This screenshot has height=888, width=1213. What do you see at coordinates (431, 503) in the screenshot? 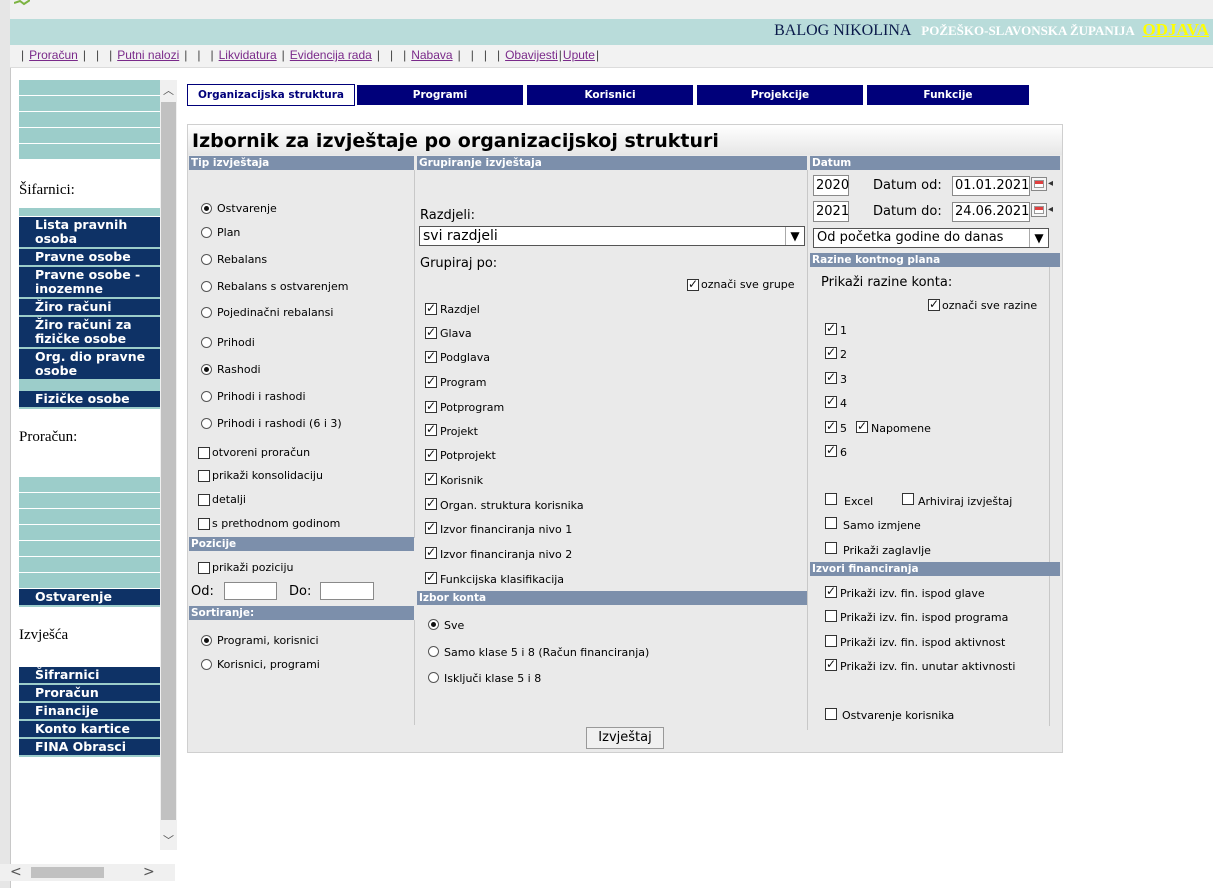
I see `checkbox-organ-struktura` at bounding box center [431, 503].